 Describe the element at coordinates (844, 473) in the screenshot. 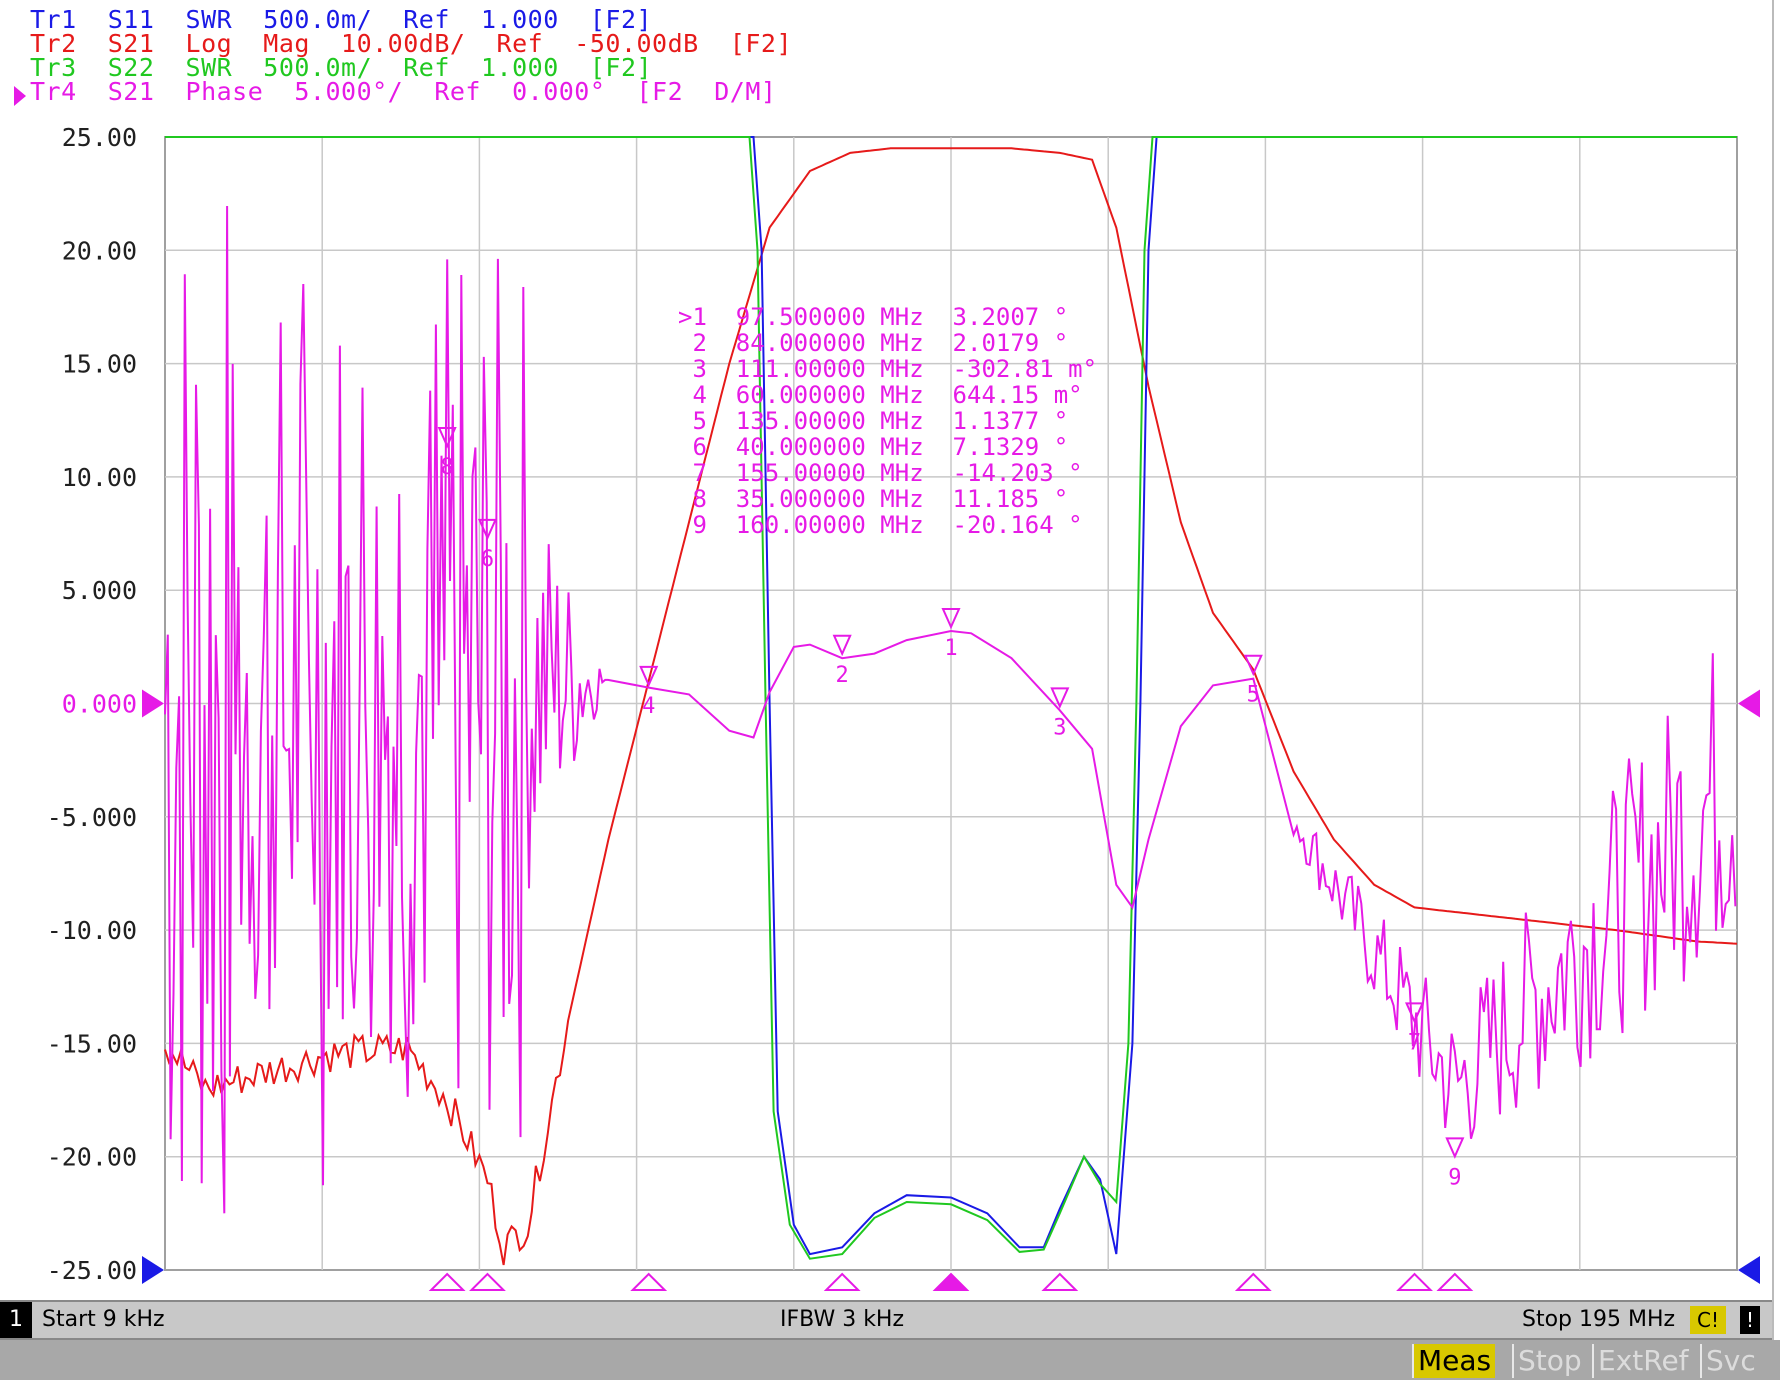

I see `marker-table-frequency: 155.00000 MHz` at that location.